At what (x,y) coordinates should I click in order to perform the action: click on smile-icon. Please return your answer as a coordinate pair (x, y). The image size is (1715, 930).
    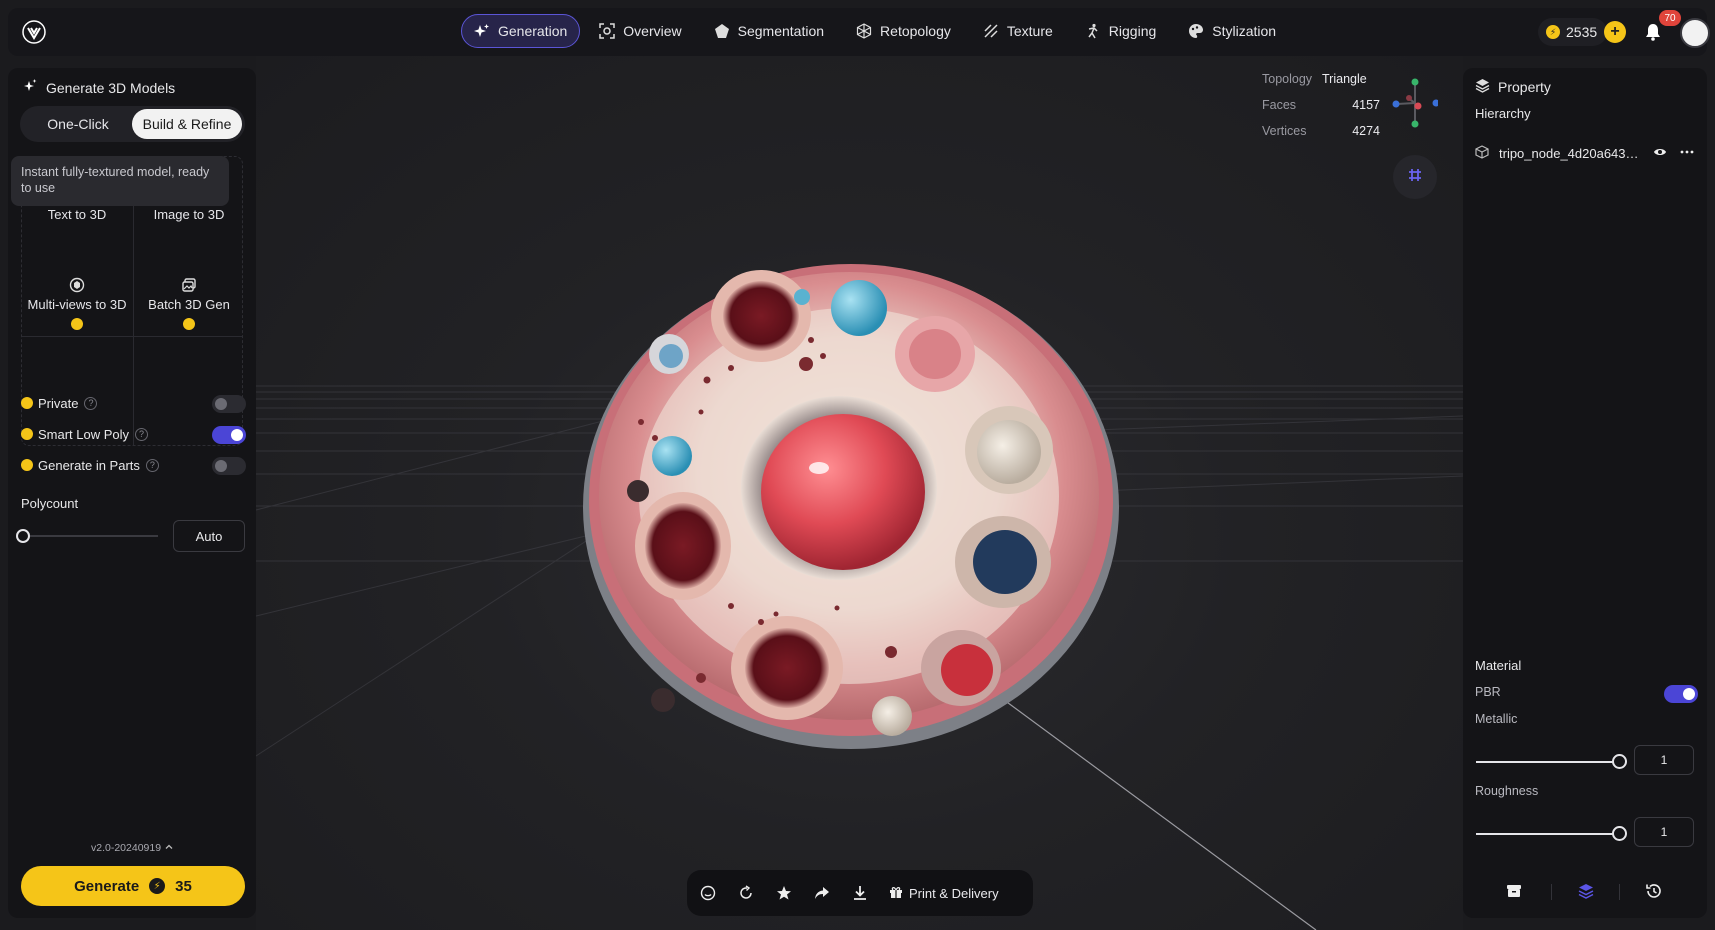
    Looking at the image, I should click on (708, 893).